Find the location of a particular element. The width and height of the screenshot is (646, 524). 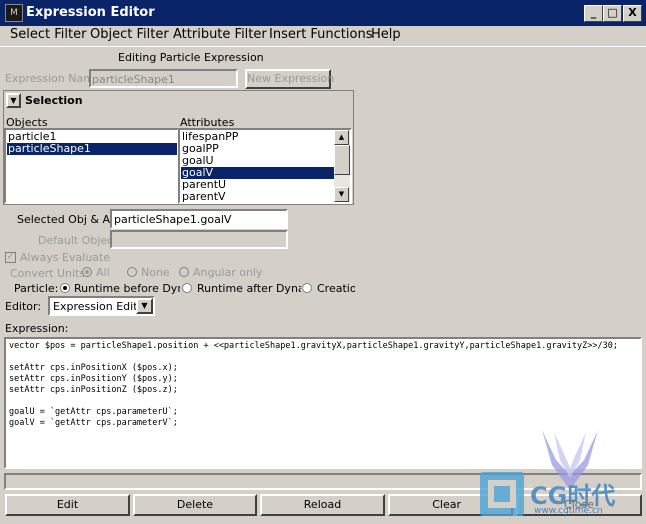

menu-select-filter: Select Filter is located at coordinates (48, 34).